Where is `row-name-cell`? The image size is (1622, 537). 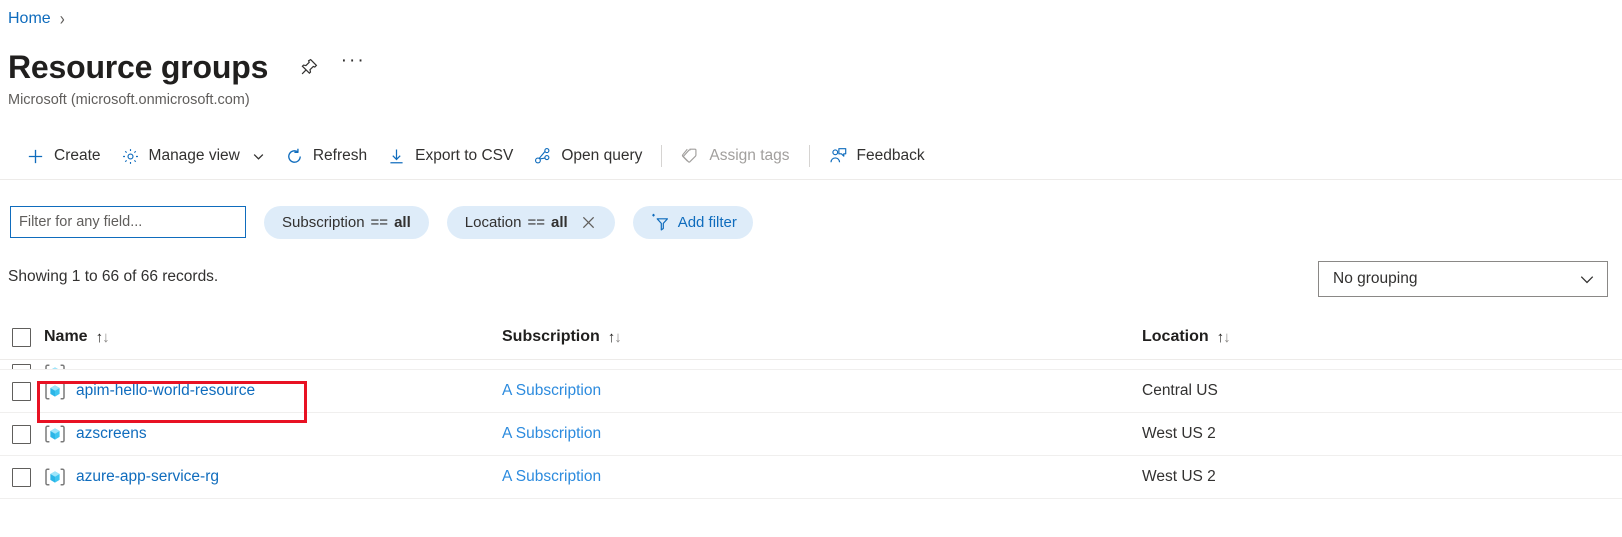
row-name-cell is located at coordinates (272, 366).